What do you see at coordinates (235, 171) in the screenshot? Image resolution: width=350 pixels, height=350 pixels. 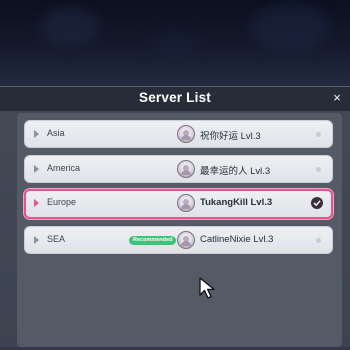 I see `player-name-level: 最幸运的人 Lvl.3` at bounding box center [235, 171].